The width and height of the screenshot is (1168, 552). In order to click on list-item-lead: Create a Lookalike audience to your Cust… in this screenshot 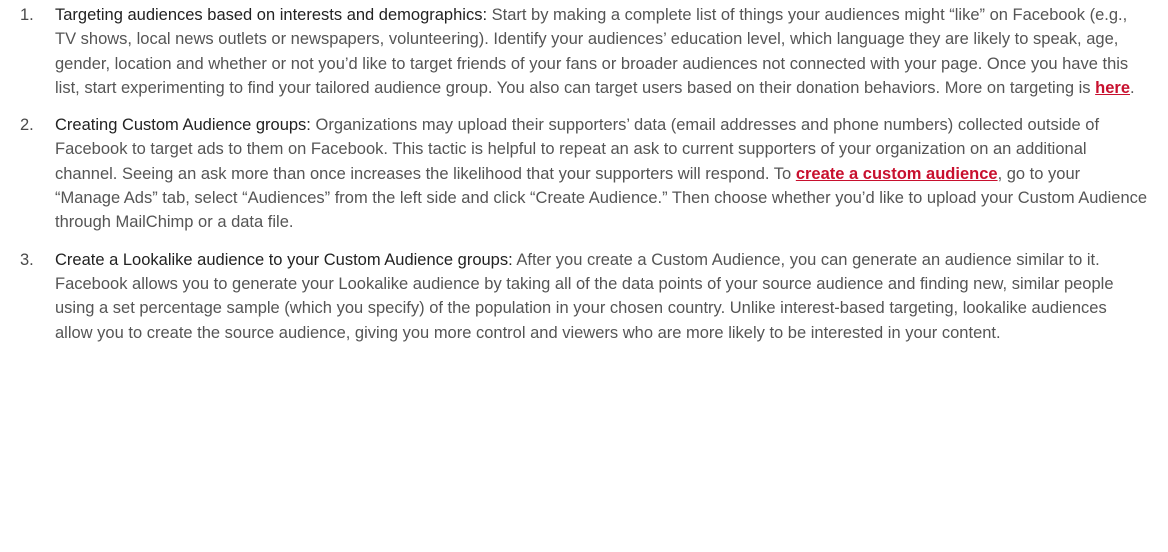, I will do `click(284, 259)`.